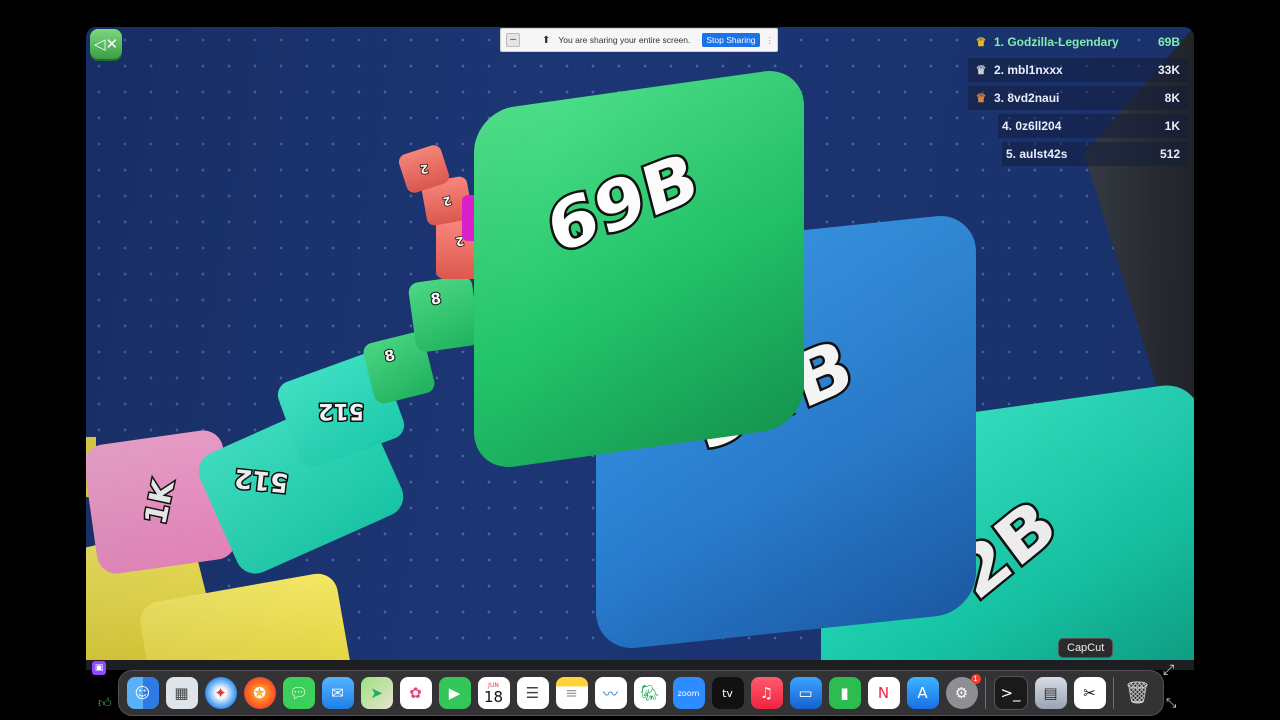  I want to click on news-icon: N, so click(883, 693).